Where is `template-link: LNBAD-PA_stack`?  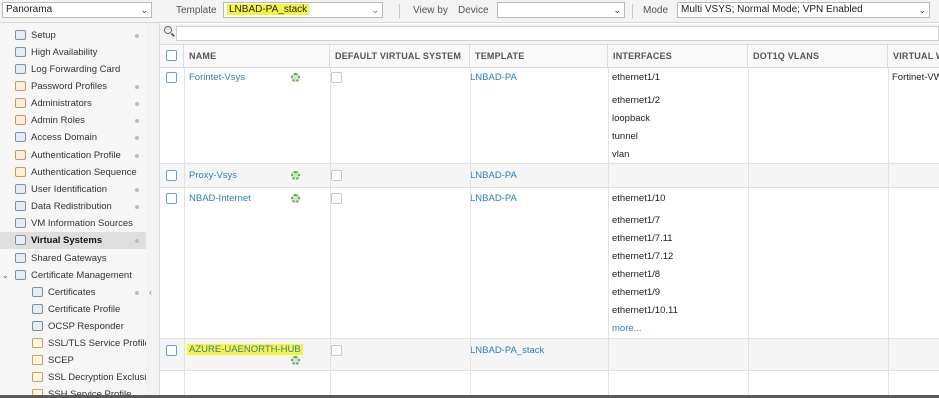
template-link: LNBAD-PA_stack is located at coordinates (507, 350).